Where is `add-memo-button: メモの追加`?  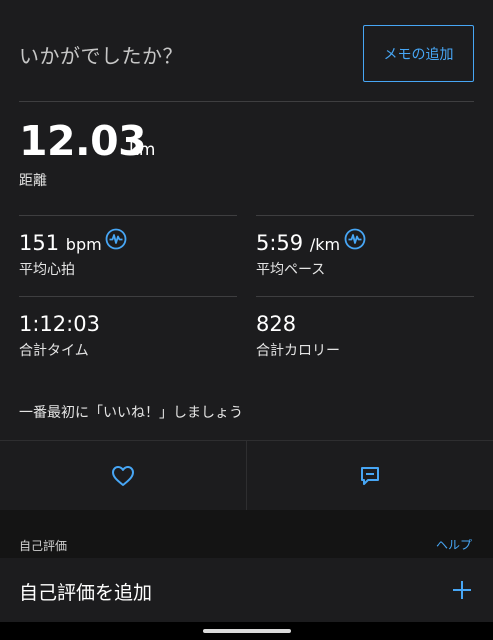
add-memo-button: メモの追加 is located at coordinates (418, 53).